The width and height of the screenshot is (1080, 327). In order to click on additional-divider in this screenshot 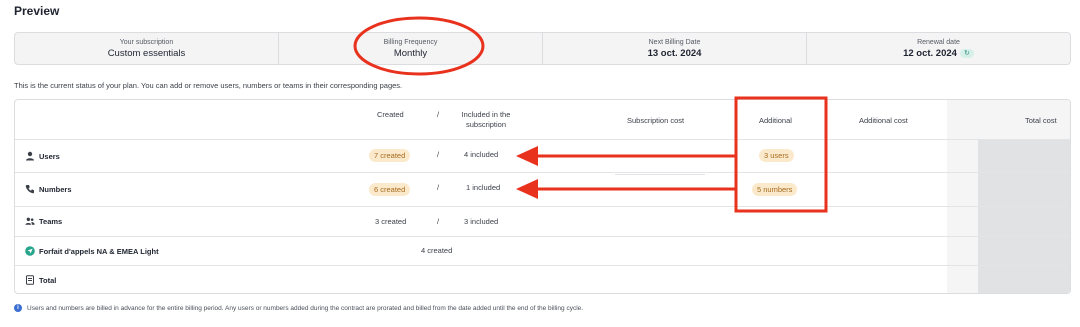, I will do `click(775, 236)`.